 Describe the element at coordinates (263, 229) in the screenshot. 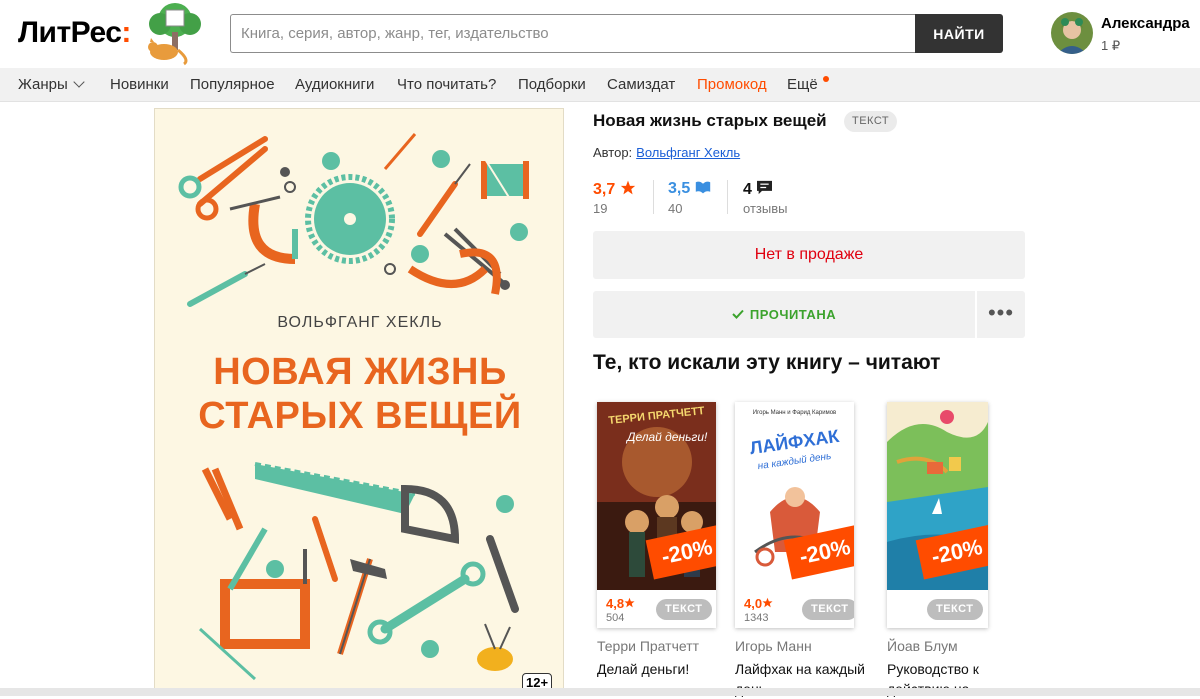

I see `clamp-icon` at that location.